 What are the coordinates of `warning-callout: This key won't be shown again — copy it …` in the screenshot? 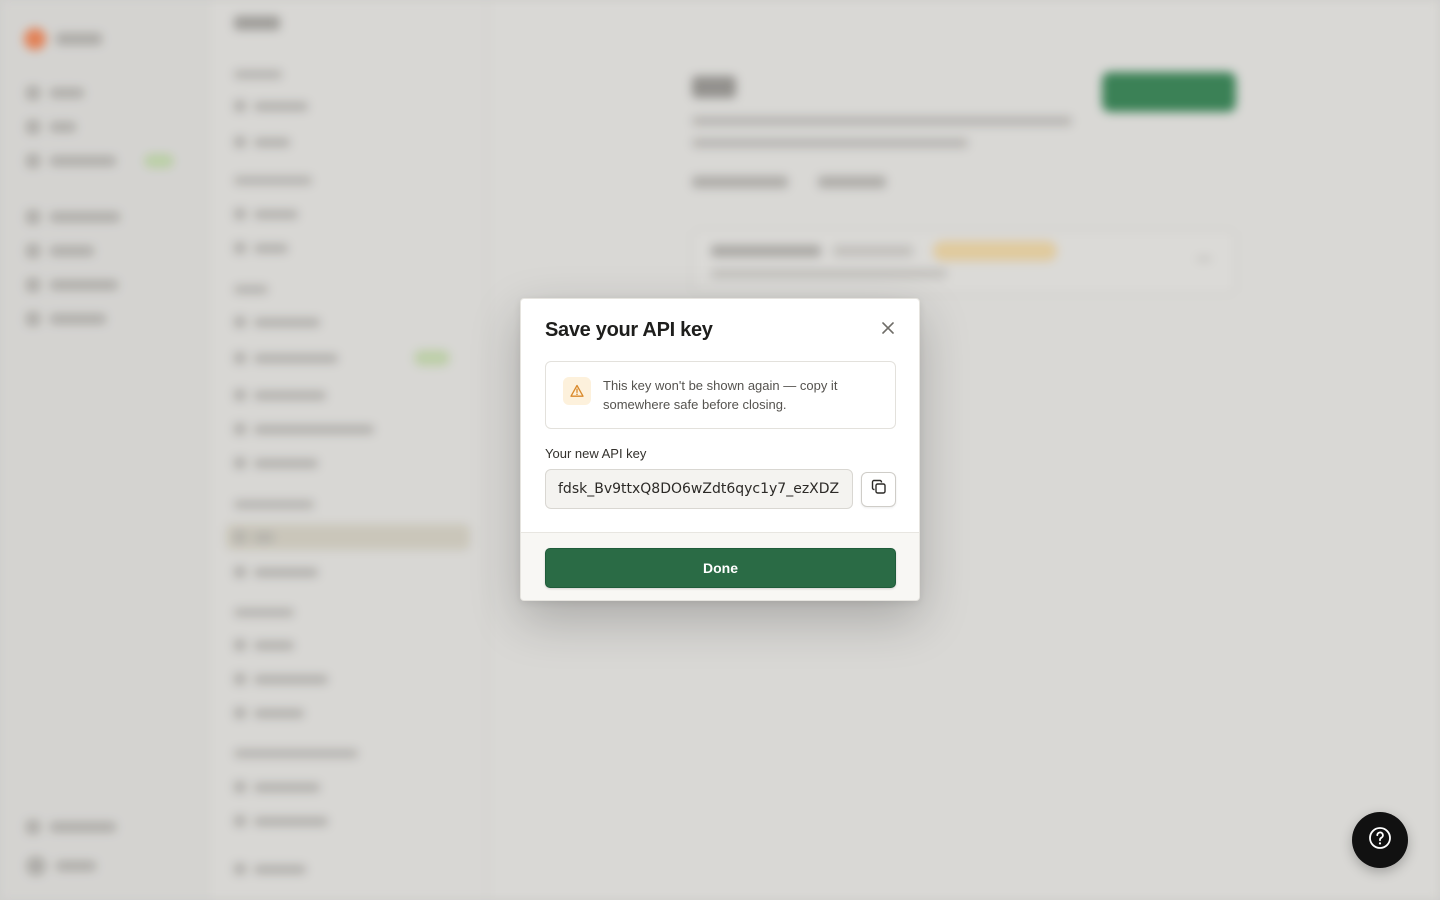 It's located at (720, 395).